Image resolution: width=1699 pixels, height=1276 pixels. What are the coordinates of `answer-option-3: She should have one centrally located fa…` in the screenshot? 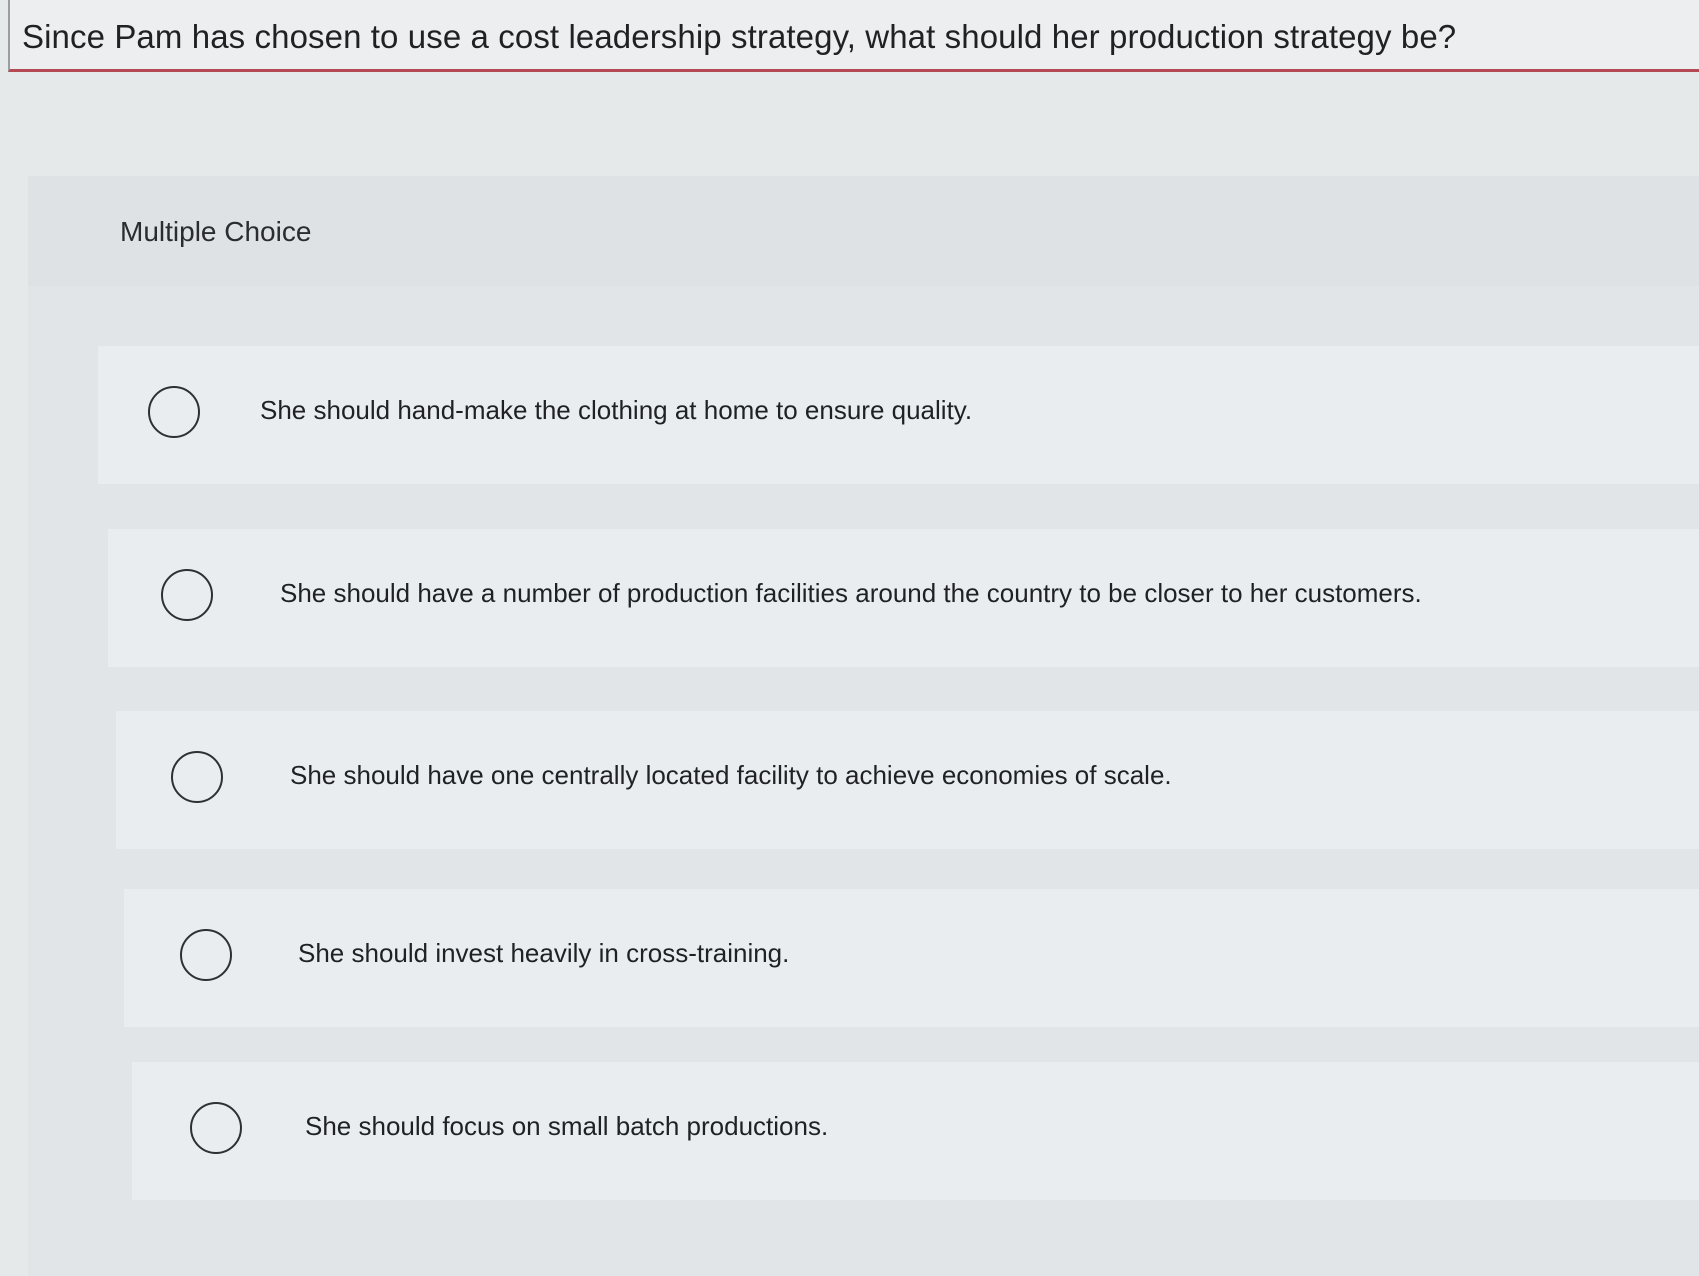 It's located at (907, 780).